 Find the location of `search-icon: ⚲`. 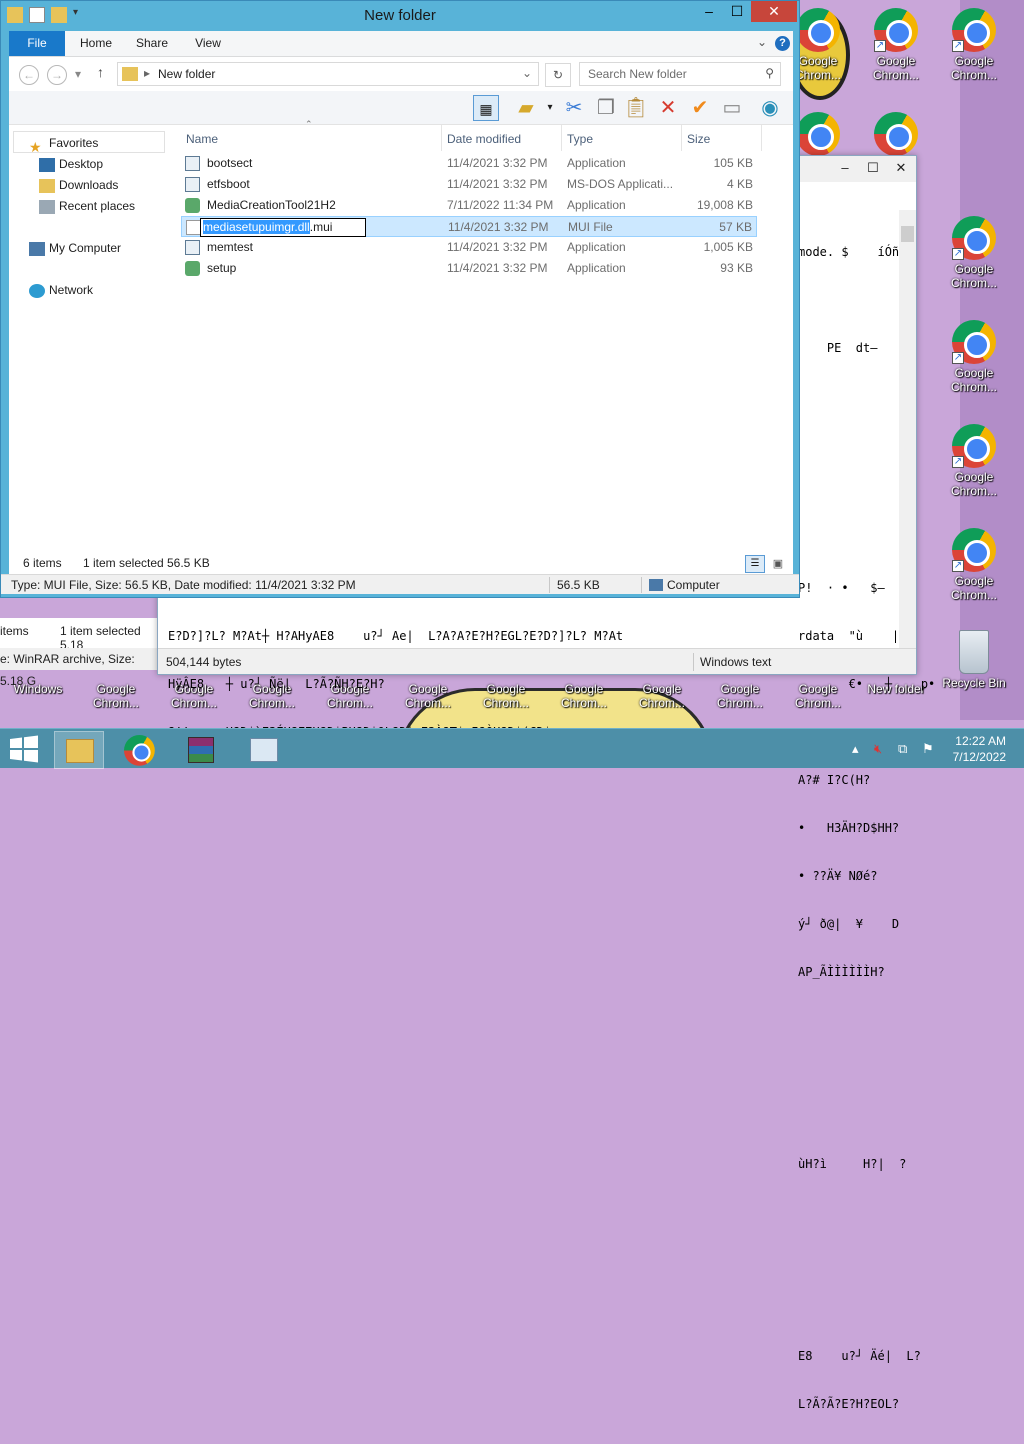

search-icon: ⚲ is located at coordinates (769, 73).